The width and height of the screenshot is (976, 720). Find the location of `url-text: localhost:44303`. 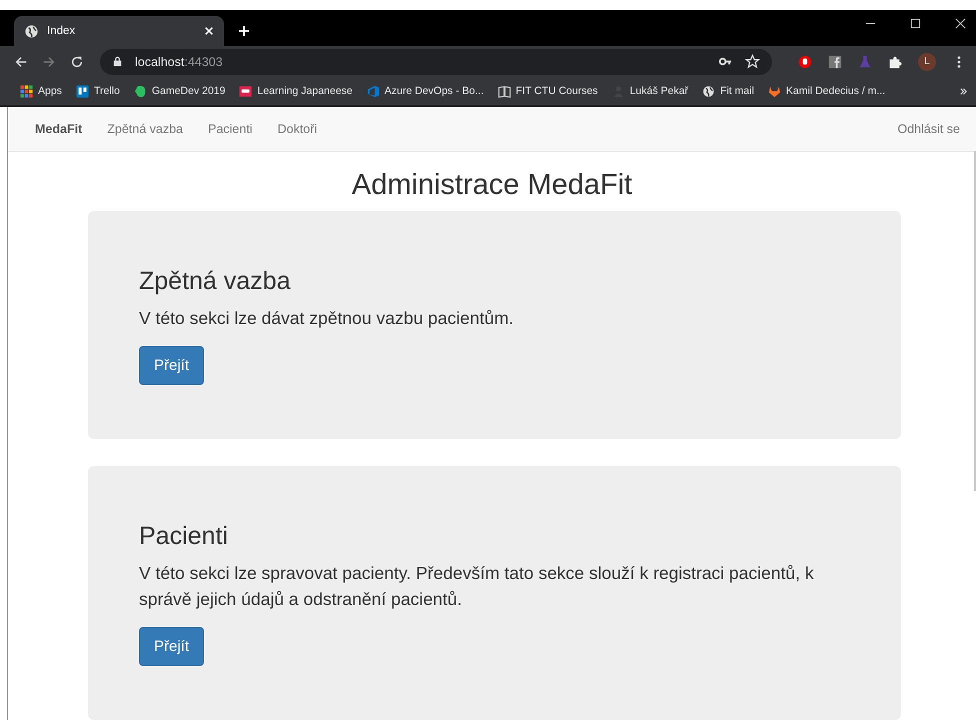

url-text: localhost:44303 is located at coordinates (179, 61).